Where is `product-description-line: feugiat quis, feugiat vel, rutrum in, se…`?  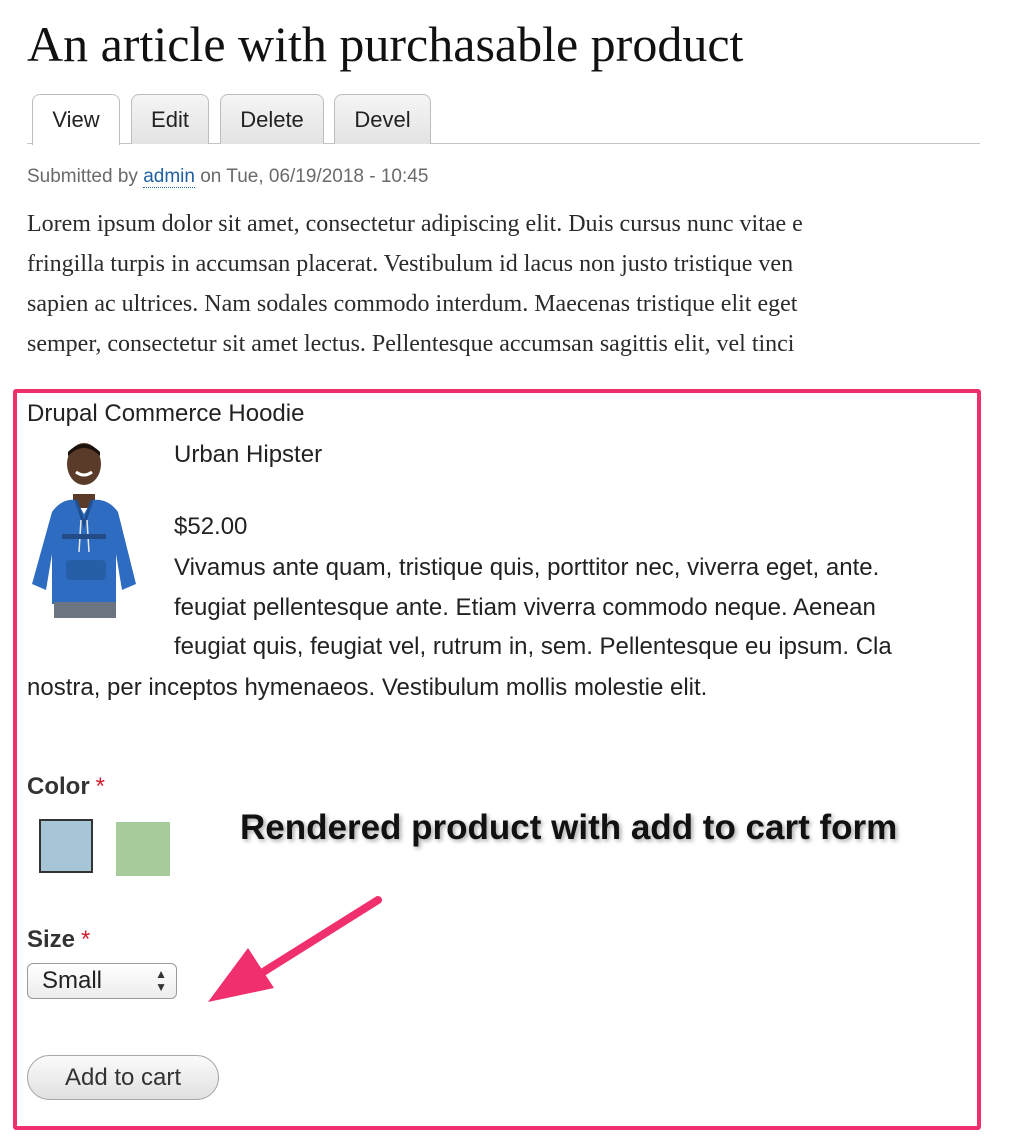
product-description-line: feugiat quis, feugiat vel, rutrum in, se… is located at coordinates (533, 646).